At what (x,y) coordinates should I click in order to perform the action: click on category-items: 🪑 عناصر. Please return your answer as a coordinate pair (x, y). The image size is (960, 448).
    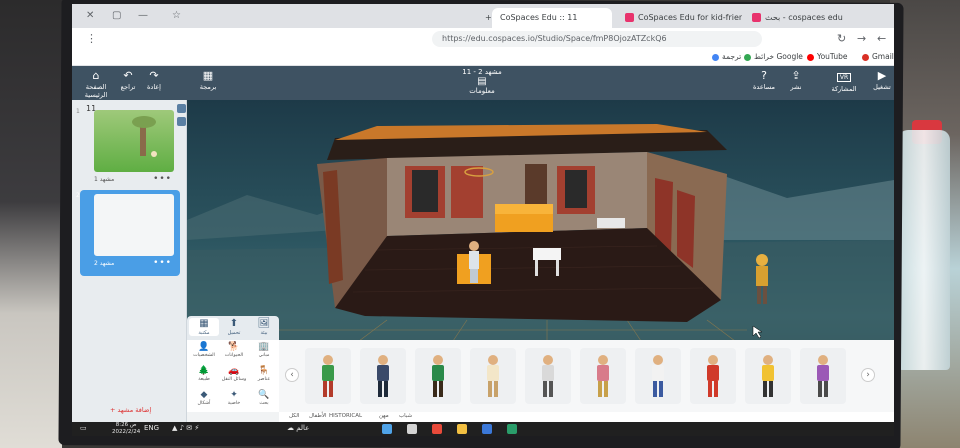
    Looking at the image, I should click on (264, 374).